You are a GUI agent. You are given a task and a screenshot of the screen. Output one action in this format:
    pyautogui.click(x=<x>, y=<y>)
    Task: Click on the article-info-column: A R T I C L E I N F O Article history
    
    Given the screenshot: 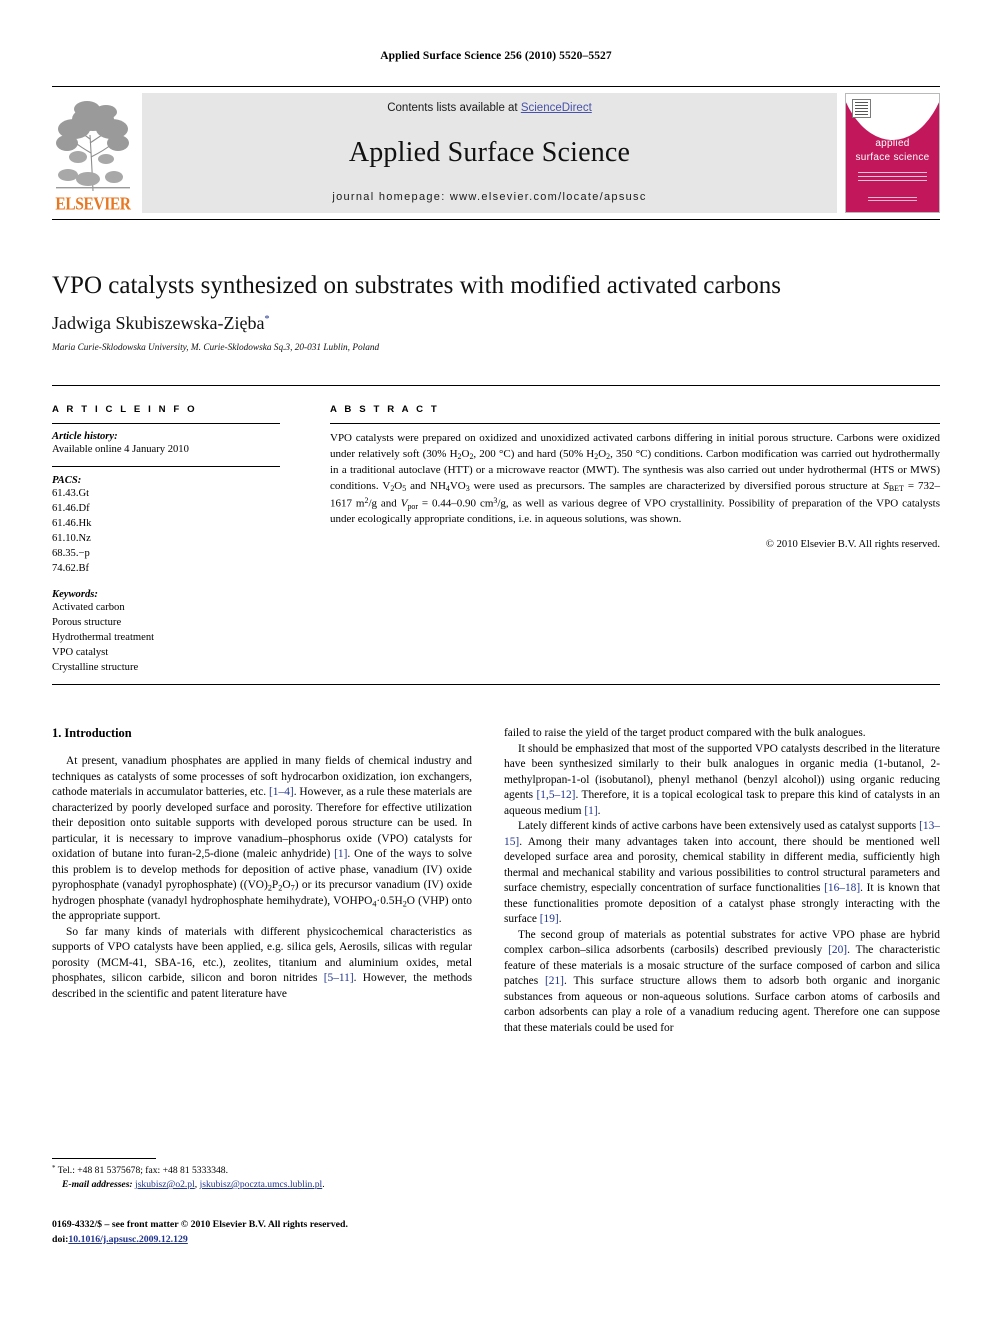 What is the action you would take?
    pyautogui.click(x=166, y=539)
    